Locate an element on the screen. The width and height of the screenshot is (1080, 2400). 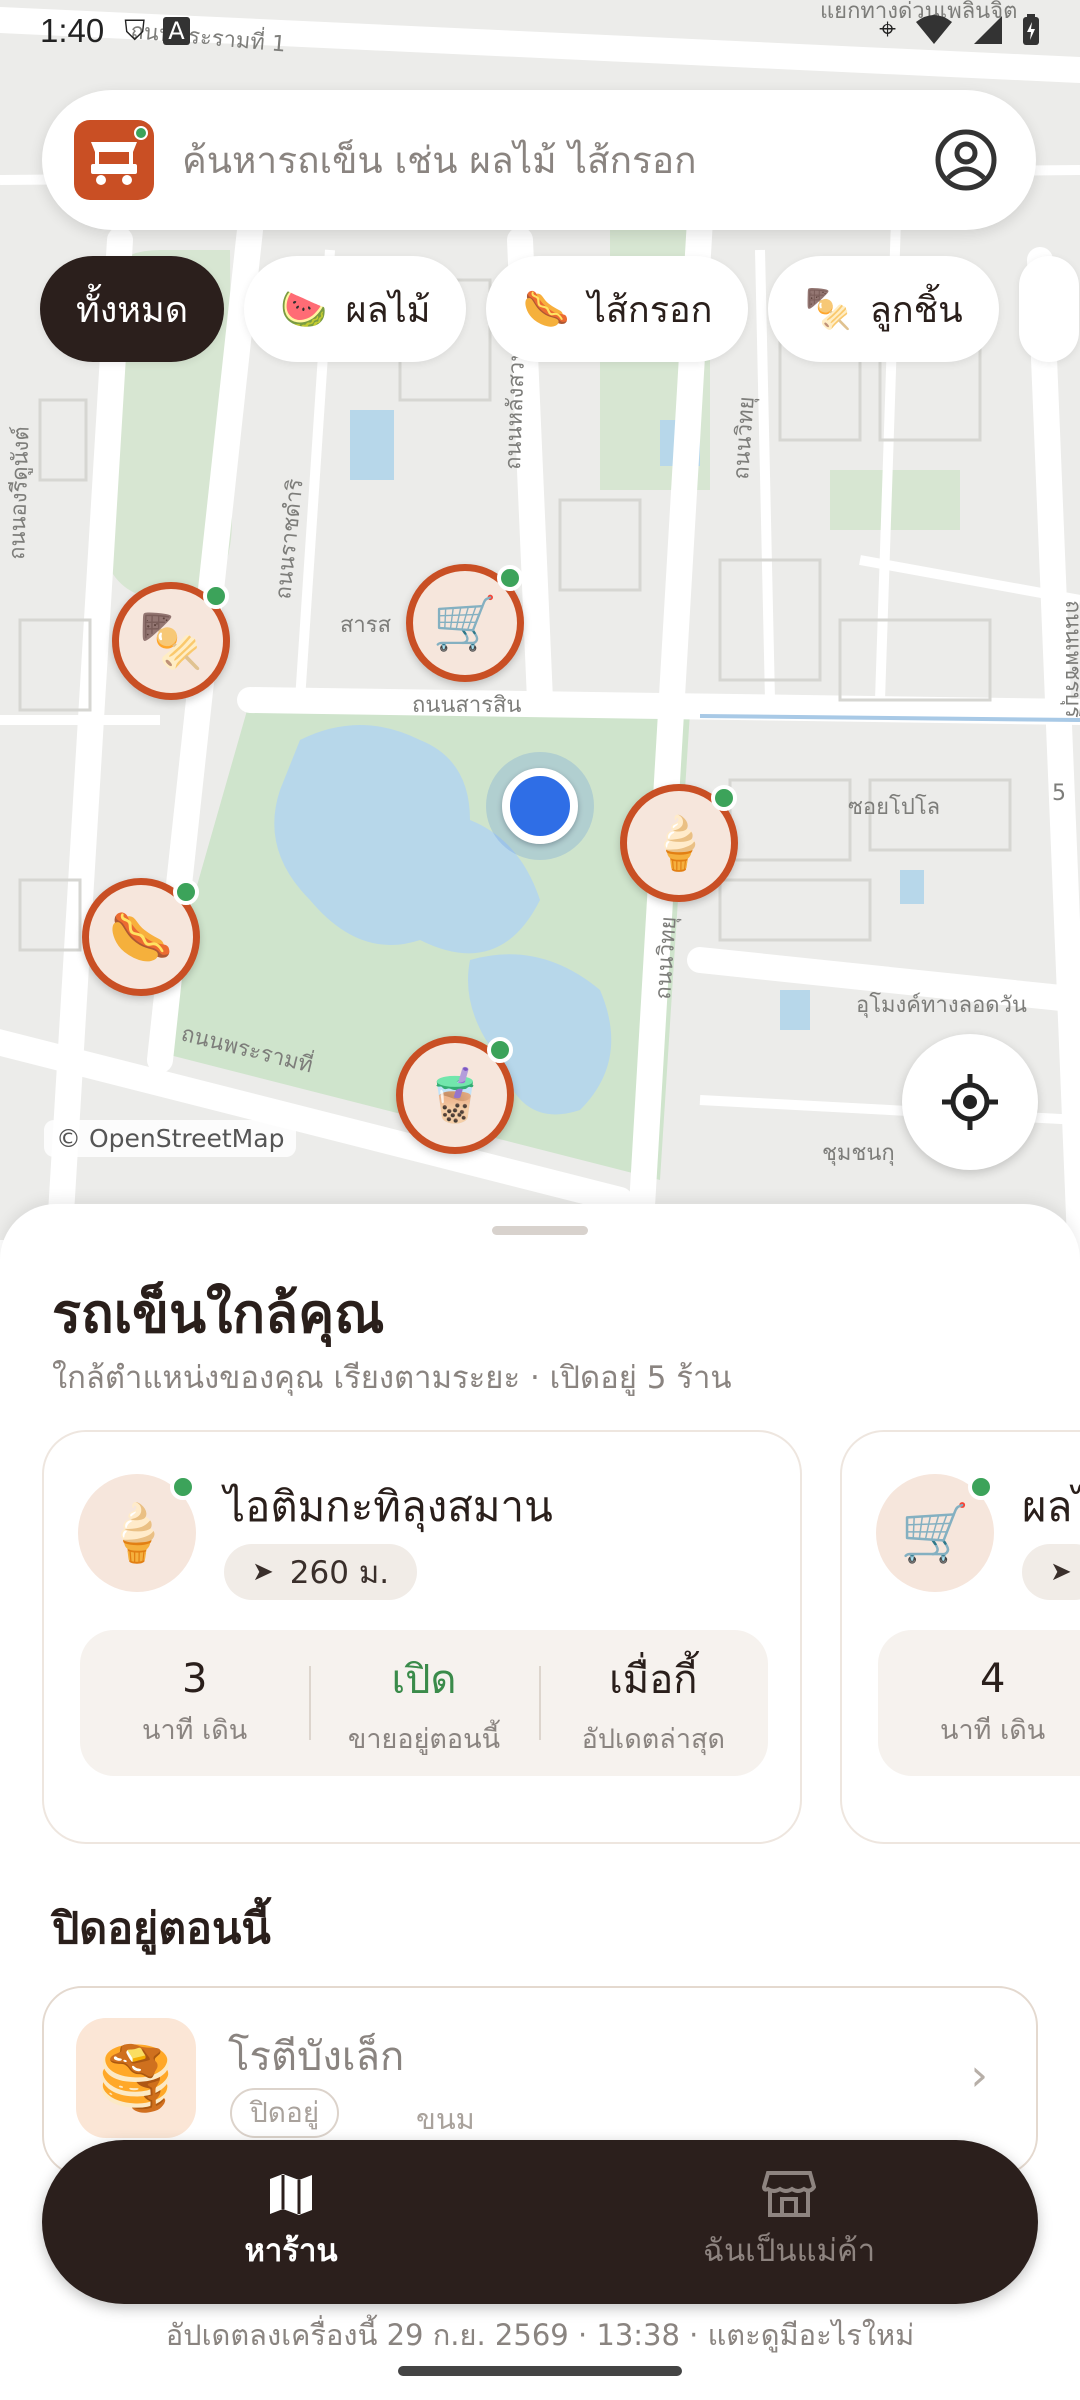
search-bar: ค้นหารถเข็น เช่น ผลไม้ ไส้กรอก is located at coordinates (539, 160).